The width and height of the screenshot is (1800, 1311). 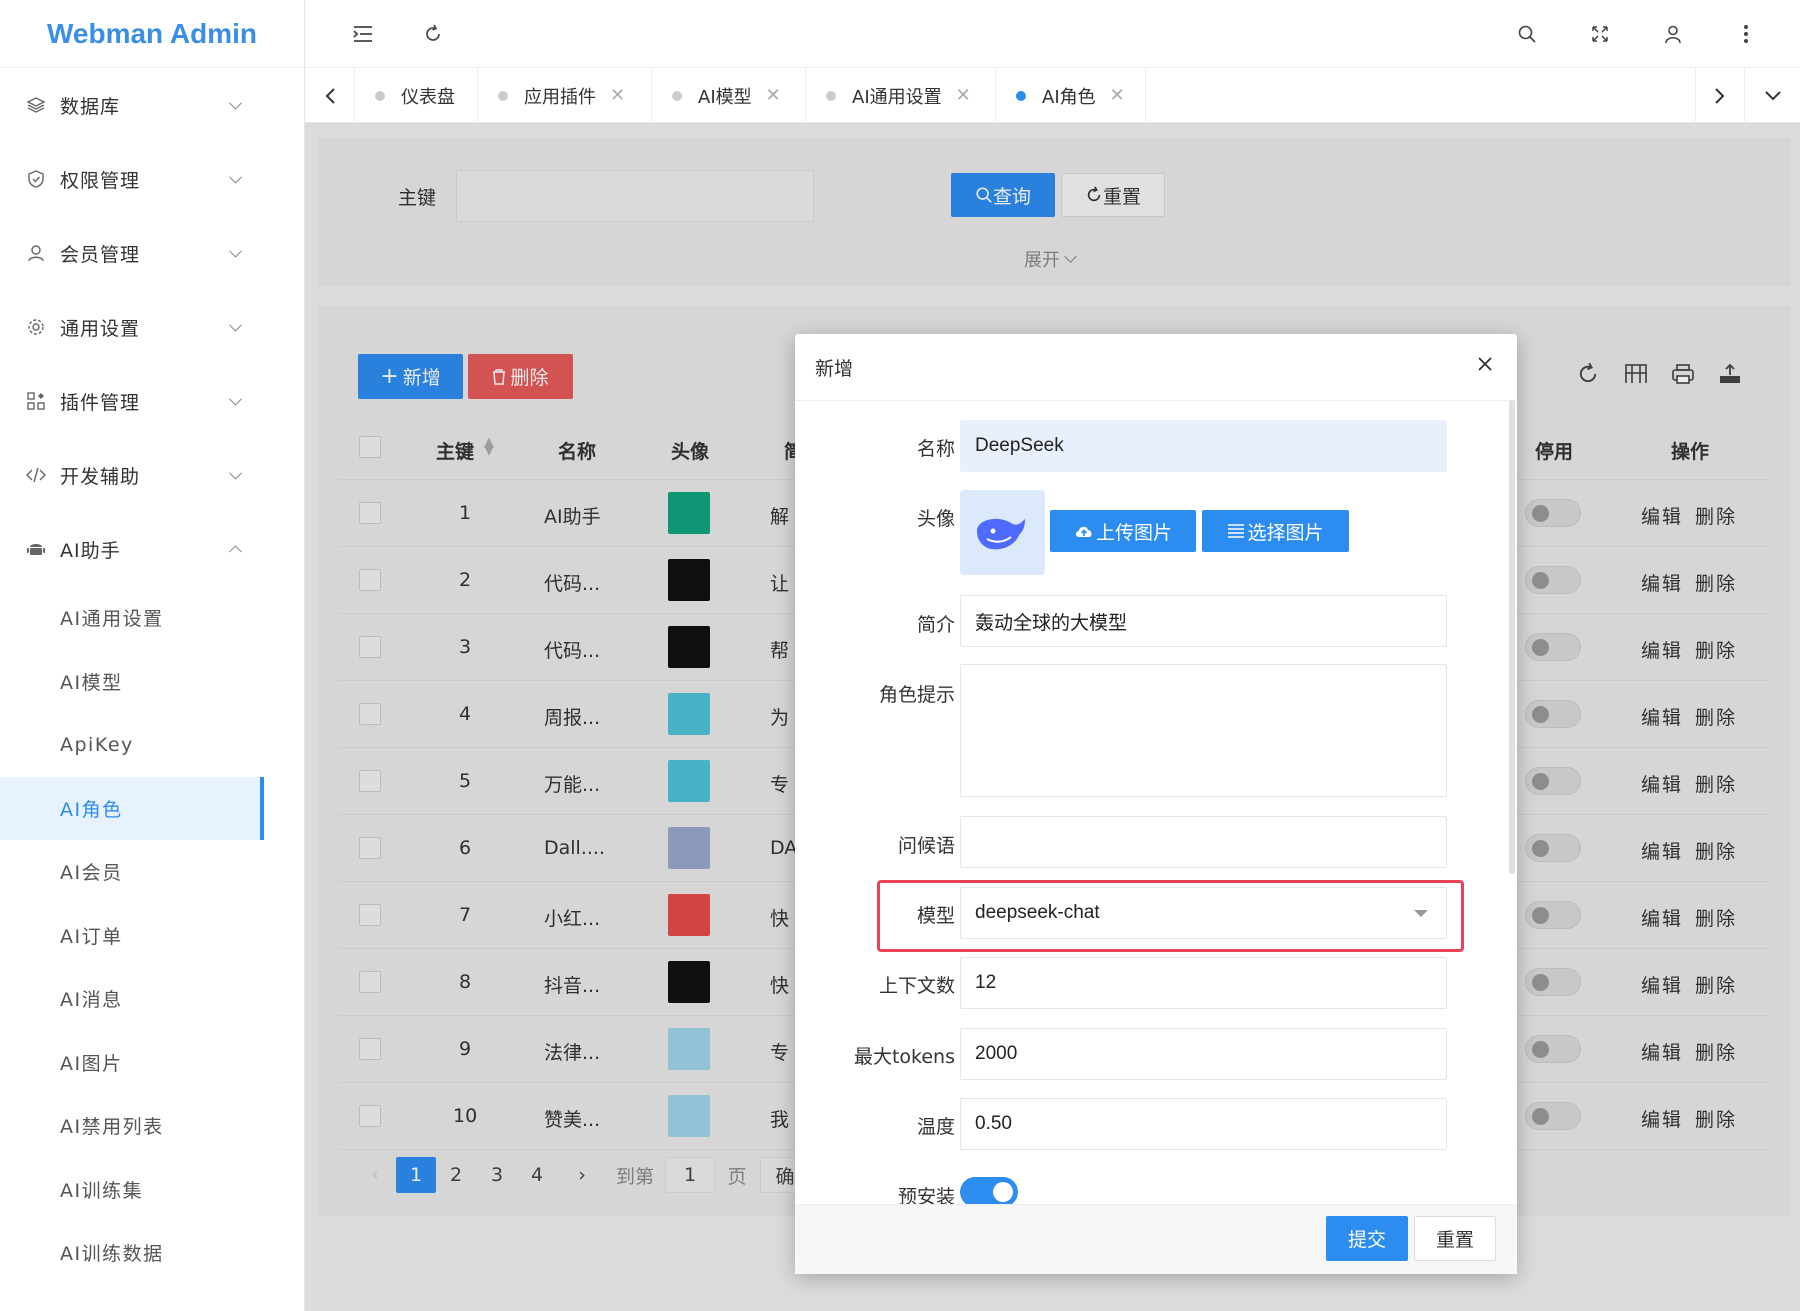 I want to click on apps-icon, so click(x=36, y=401).